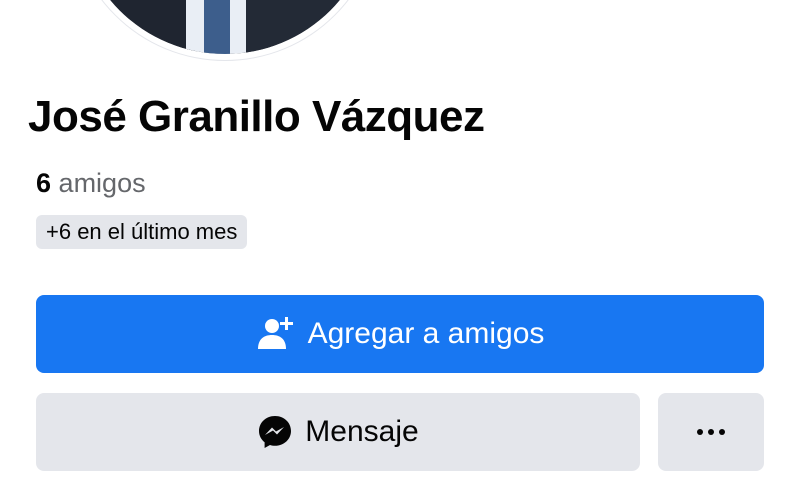 The image size is (800, 500). Describe the element at coordinates (136, 27) in the screenshot. I see `avatar-suit-left` at that location.